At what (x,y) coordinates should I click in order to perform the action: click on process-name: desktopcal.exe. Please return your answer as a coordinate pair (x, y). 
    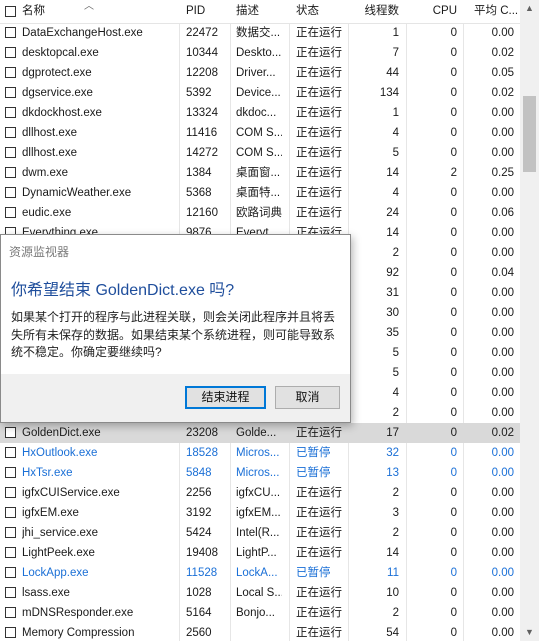
    Looking at the image, I should click on (60, 53).